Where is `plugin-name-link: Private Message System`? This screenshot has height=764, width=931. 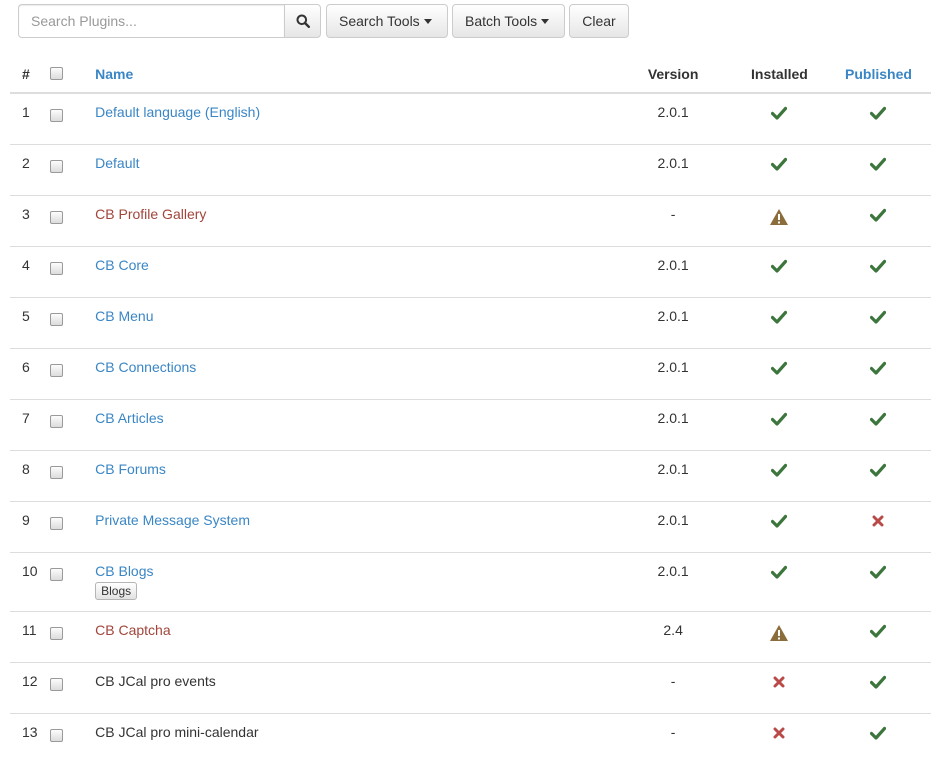 plugin-name-link: Private Message System is located at coordinates (172, 520).